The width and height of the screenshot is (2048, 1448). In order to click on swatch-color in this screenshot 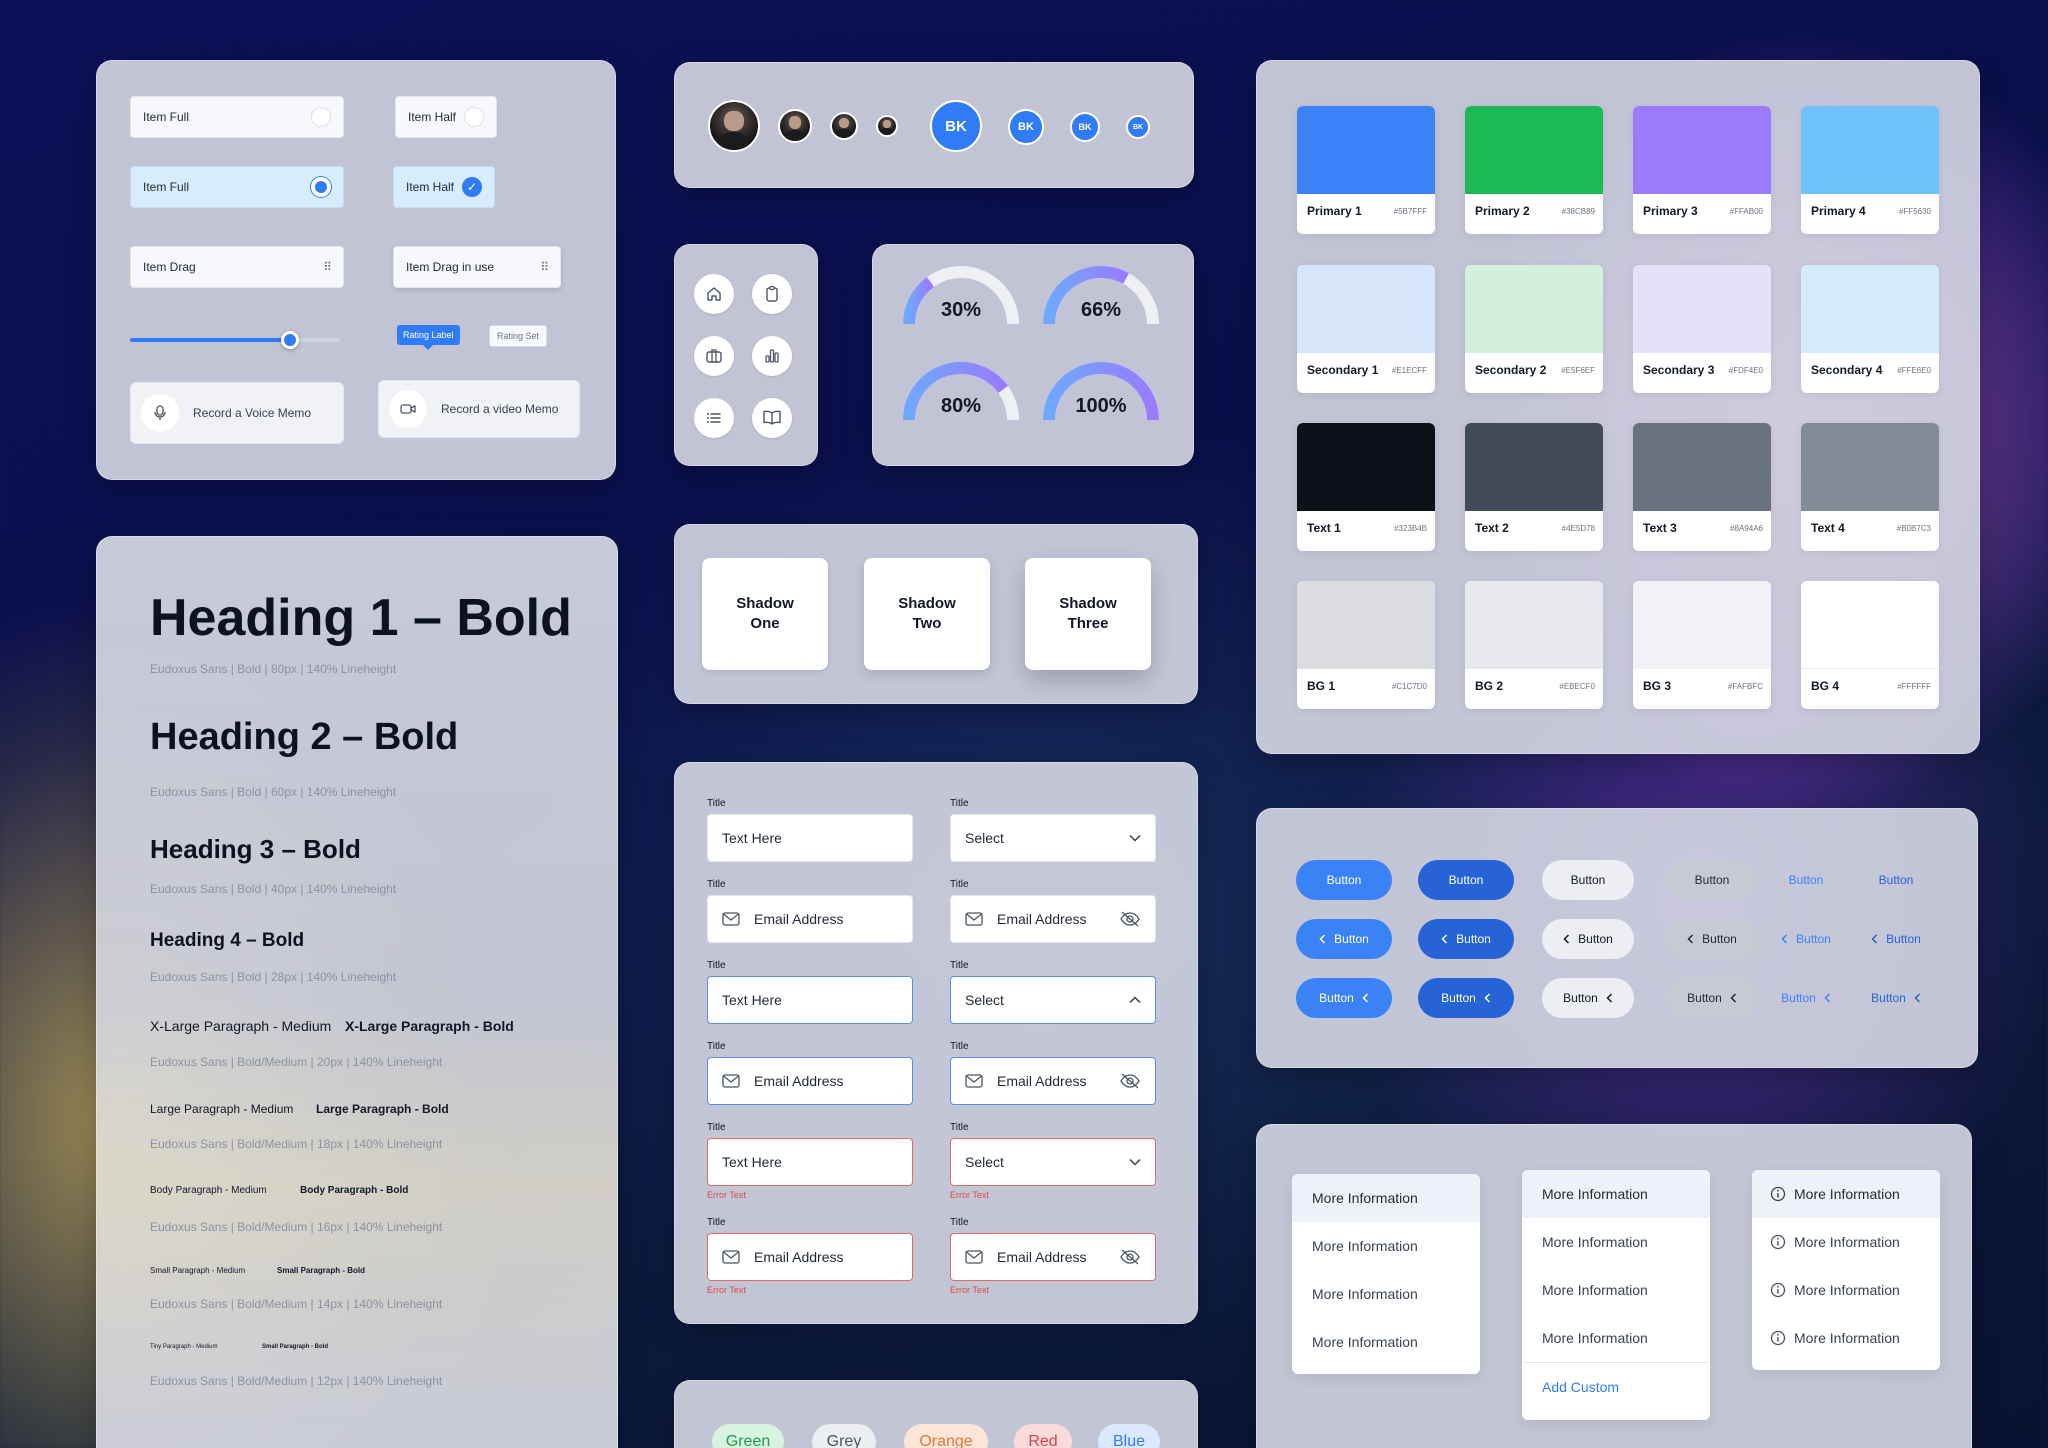, I will do `click(1366, 467)`.